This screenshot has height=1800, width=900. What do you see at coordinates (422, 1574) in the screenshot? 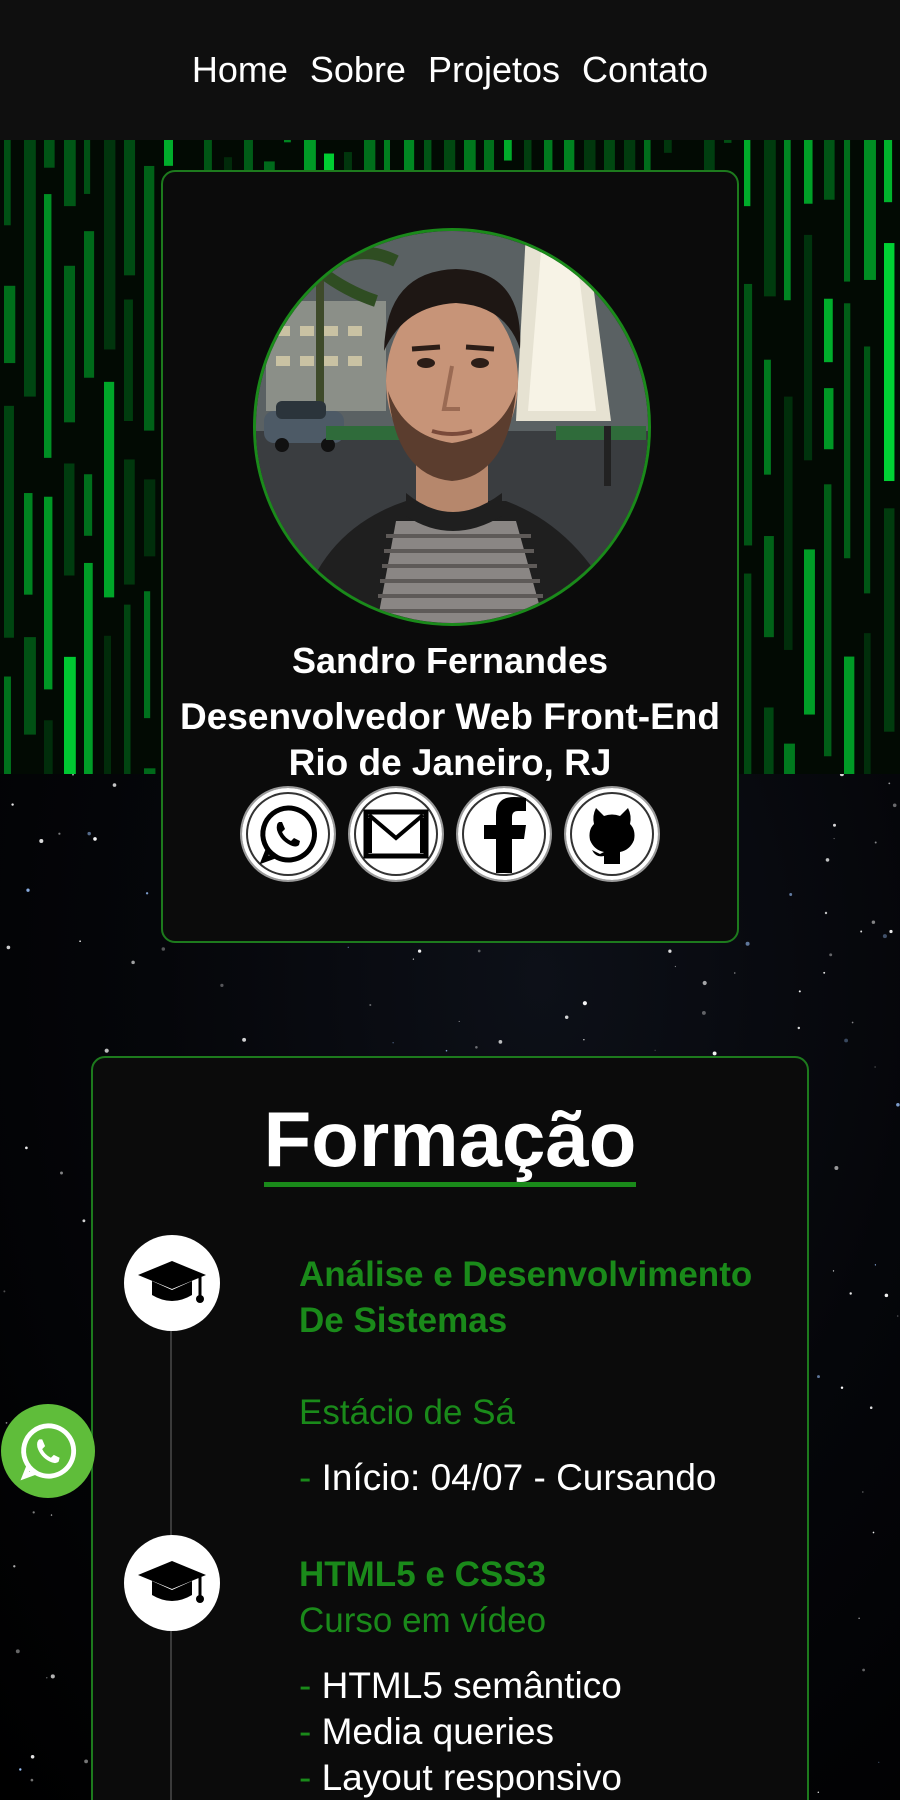
I see `education-item-title: HTML5 e CSS3` at bounding box center [422, 1574].